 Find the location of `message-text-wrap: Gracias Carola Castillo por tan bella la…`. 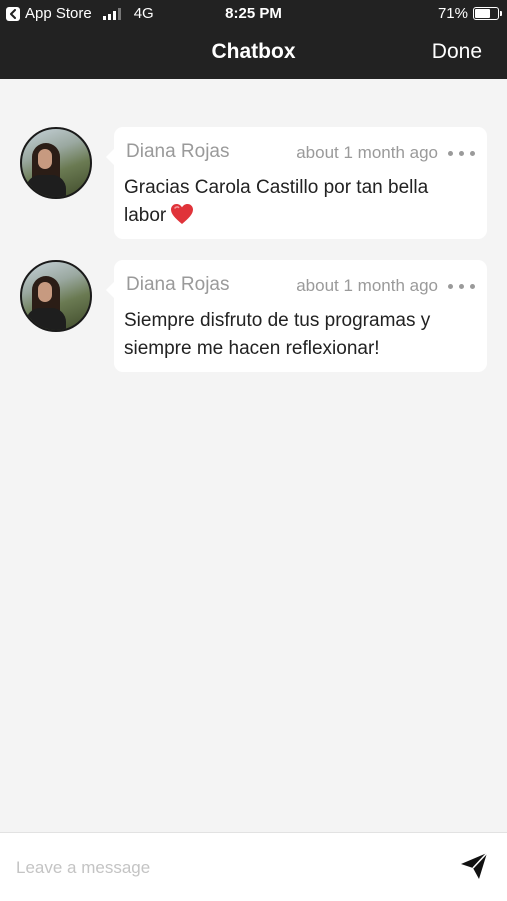

message-text-wrap: Gracias Carola Castillo por tan bella la… is located at coordinates (299, 204).